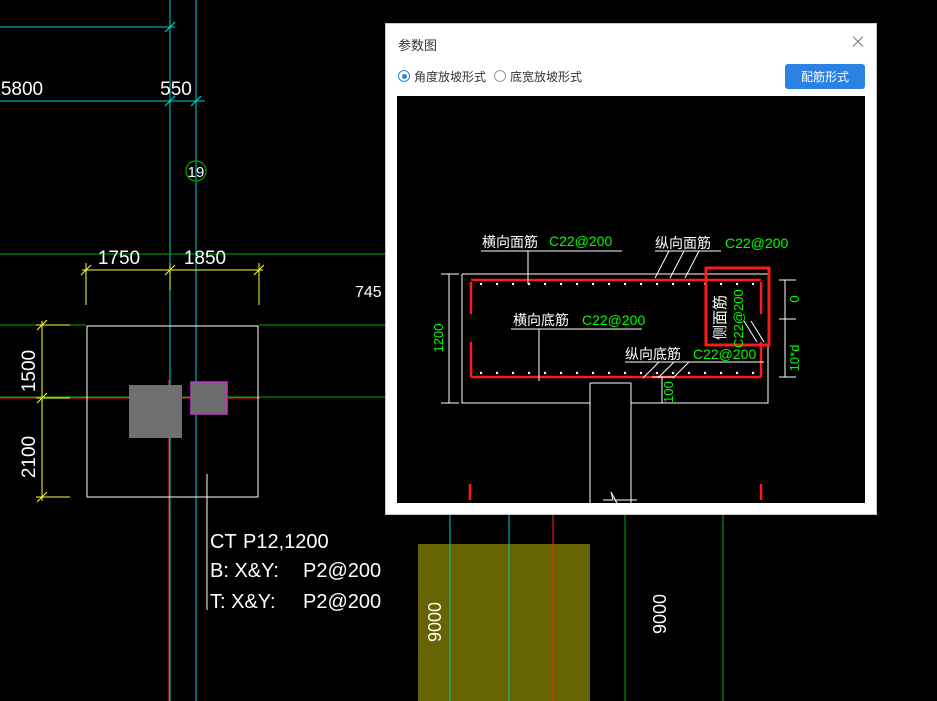 This screenshot has width=937, height=701. Describe the element at coordinates (660, 614) in the screenshot. I see `dim-9000-right: 9000` at that location.